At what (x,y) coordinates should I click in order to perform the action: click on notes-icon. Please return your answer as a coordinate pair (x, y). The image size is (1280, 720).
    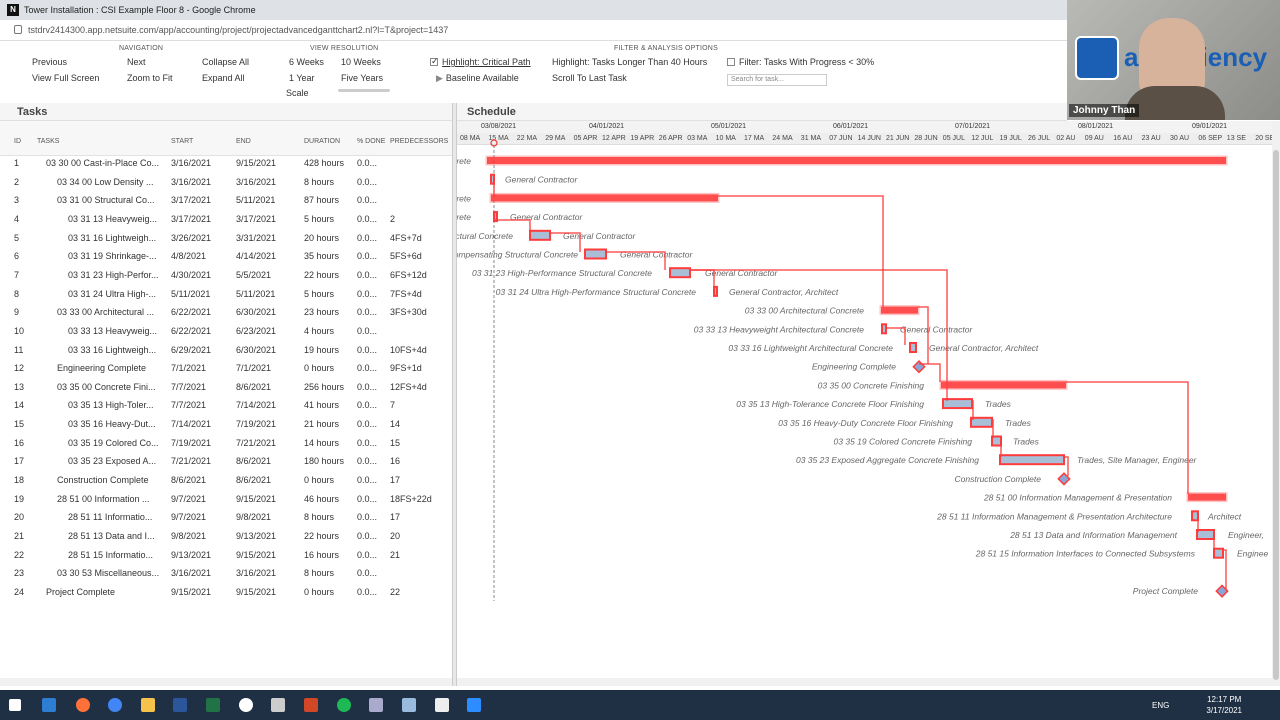
    Looking at the image, I should click on (409, 705).